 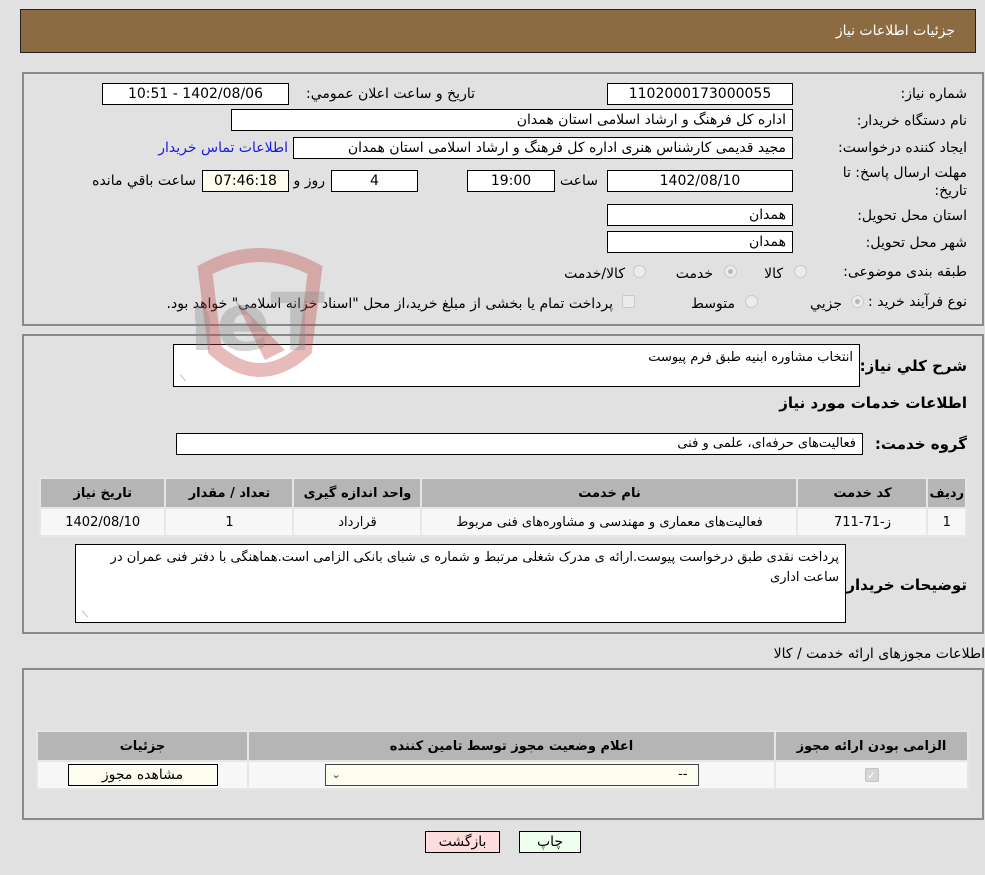 I want to click on services-section-title: اطلاعات خدمات مورد نیاز, so click(x=873, y=403).